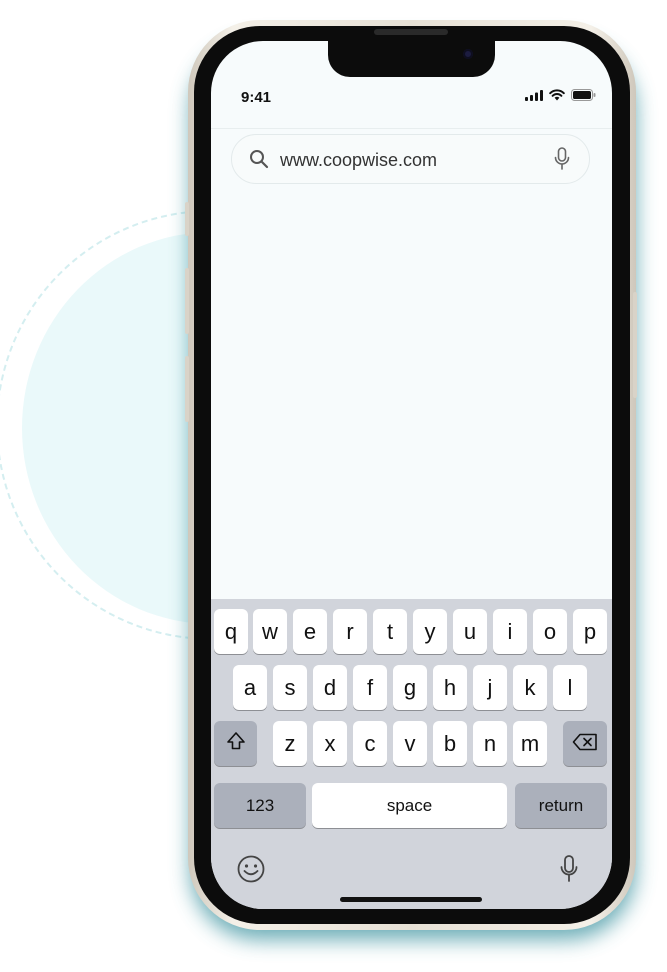 The height and width of the screenshot is (972, 667). Describe the element at coordinates (270, 631) in the screenshot. I see `key-w: w` at that location.